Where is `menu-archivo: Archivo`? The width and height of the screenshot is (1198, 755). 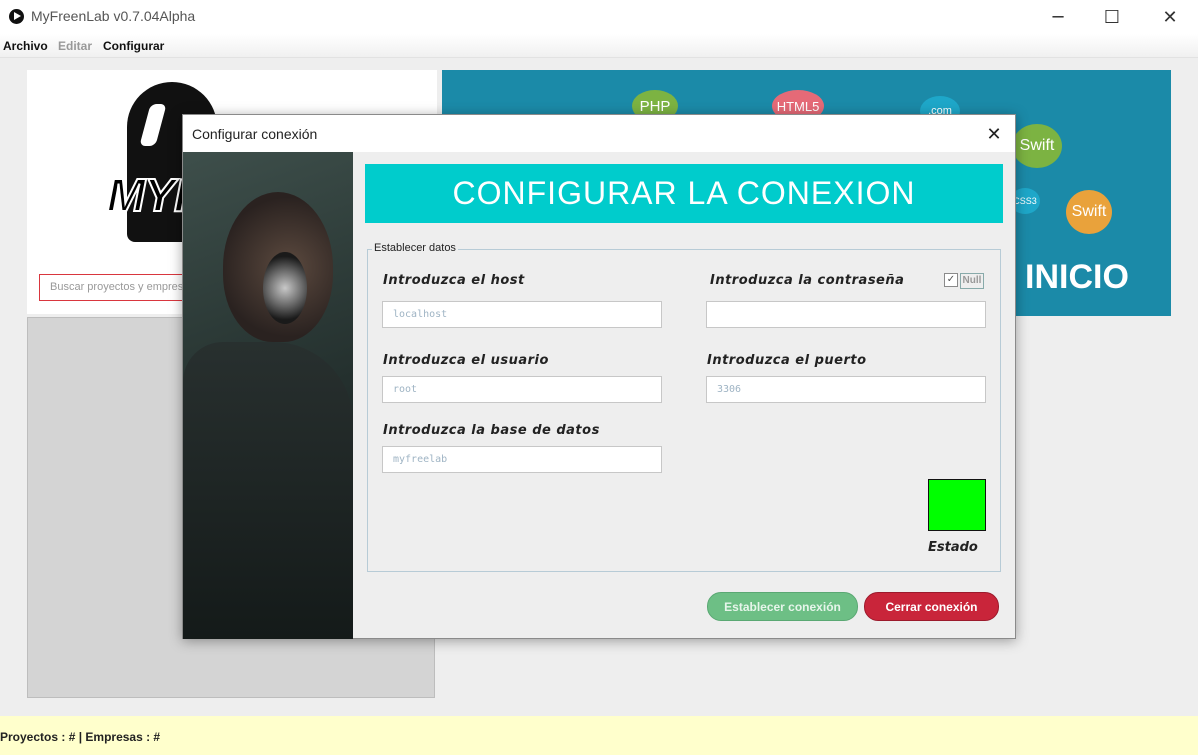
menu-archivo: Archivo is located at coordinates (25, 46).